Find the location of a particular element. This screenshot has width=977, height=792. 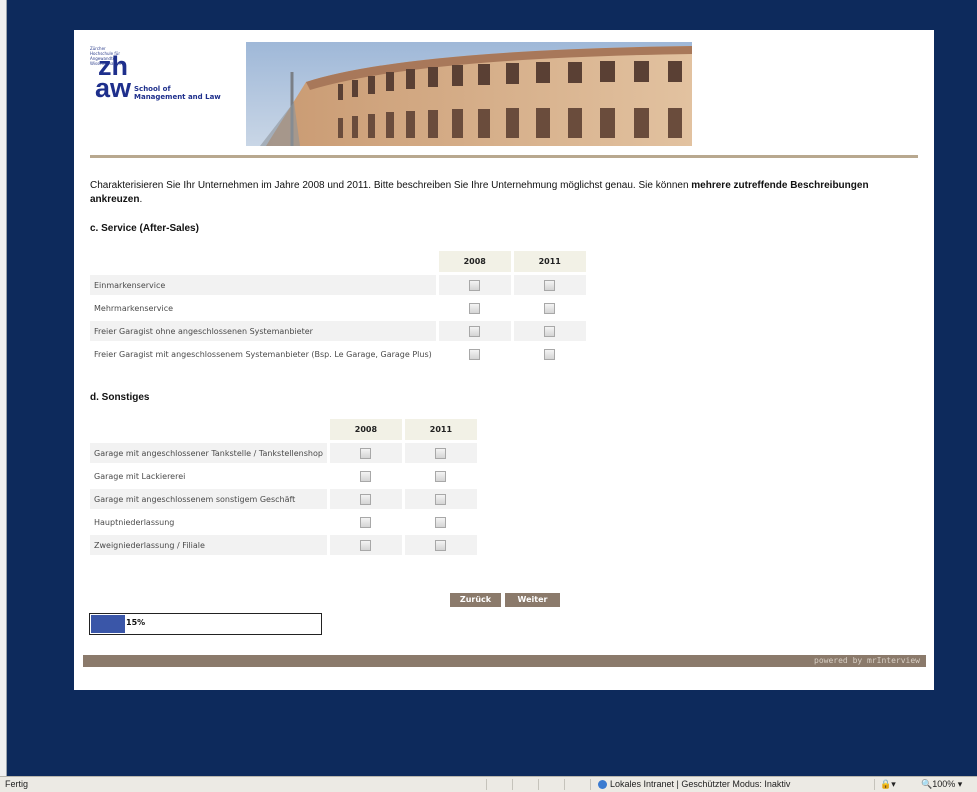

zoom-level: 100% is located at coordinates (944, 784).